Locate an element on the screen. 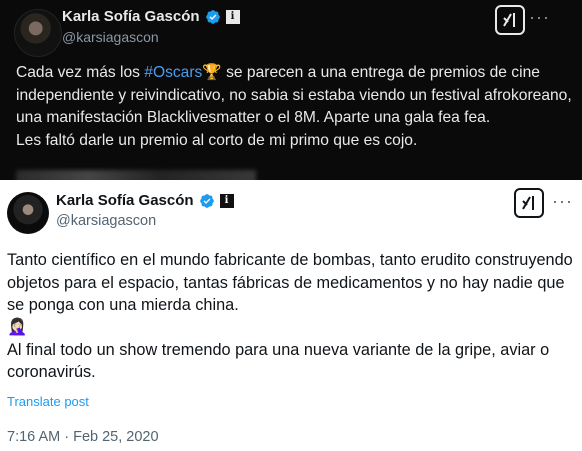 The width and height of the screenshot is (582, 451). facepalm-emoji-icon: 🤦🏻‍♀️ is located at coordinates (17, 327).